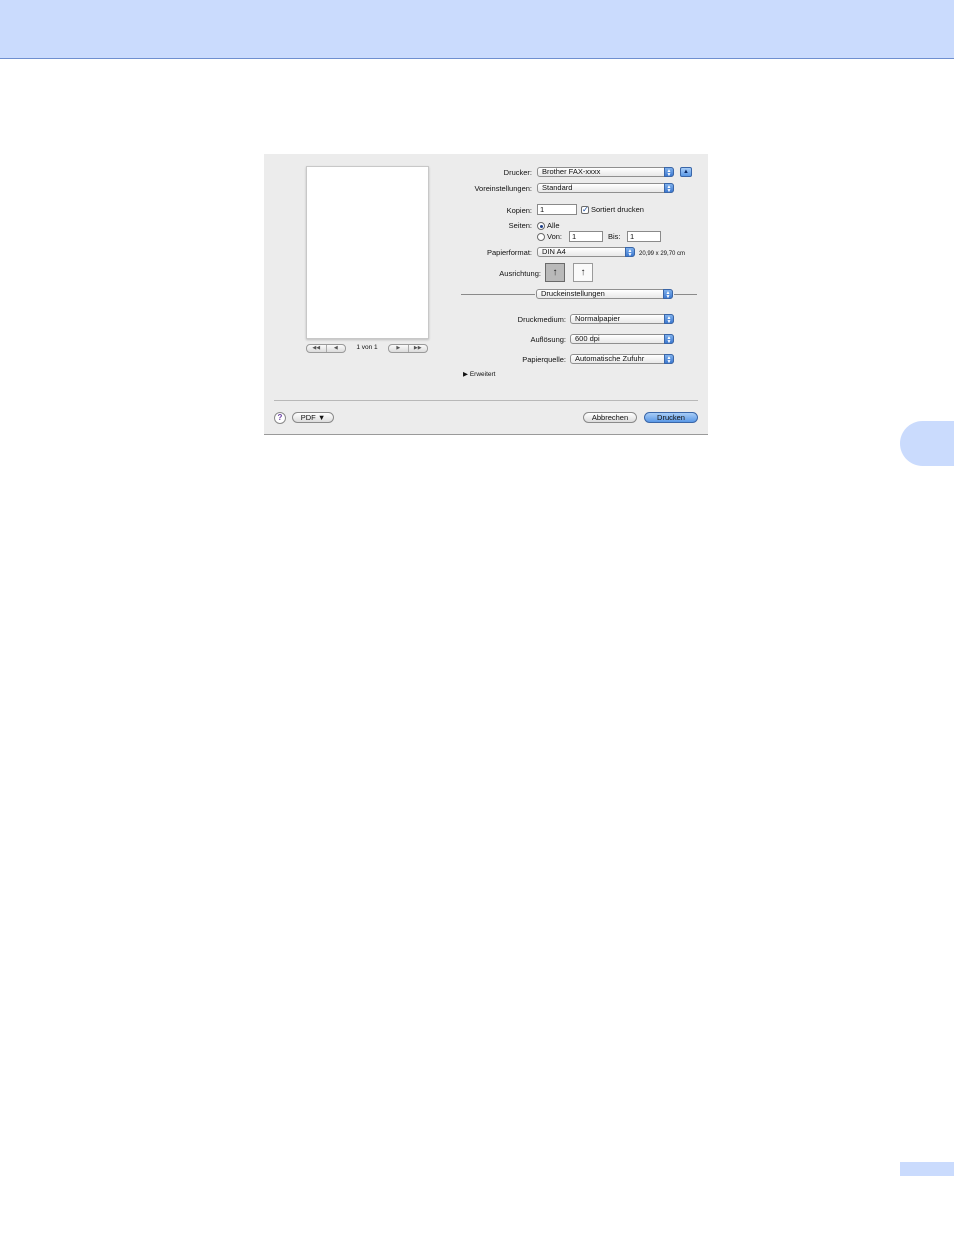 The image size is (954, 1235). I want to click on panel-value: Druckeinstellungen, so click(573, 293).